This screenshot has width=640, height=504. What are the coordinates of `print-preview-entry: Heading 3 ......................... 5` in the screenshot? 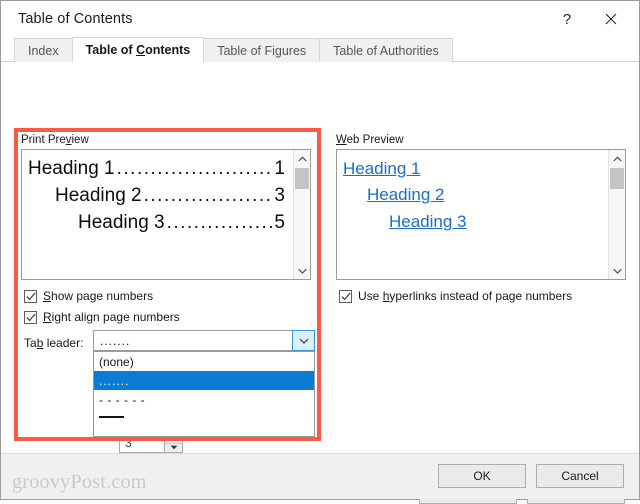 It's located at (181, 223).